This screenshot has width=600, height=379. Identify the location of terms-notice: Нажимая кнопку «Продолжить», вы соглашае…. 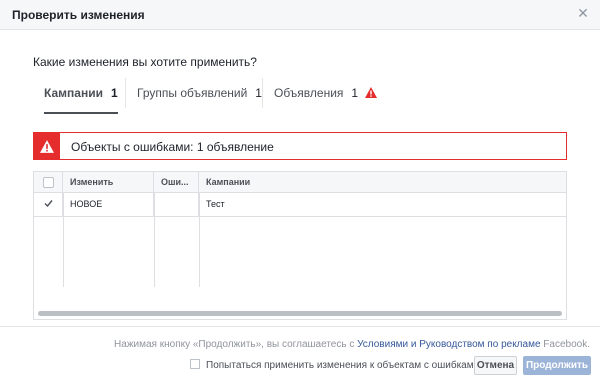
(352, 344).